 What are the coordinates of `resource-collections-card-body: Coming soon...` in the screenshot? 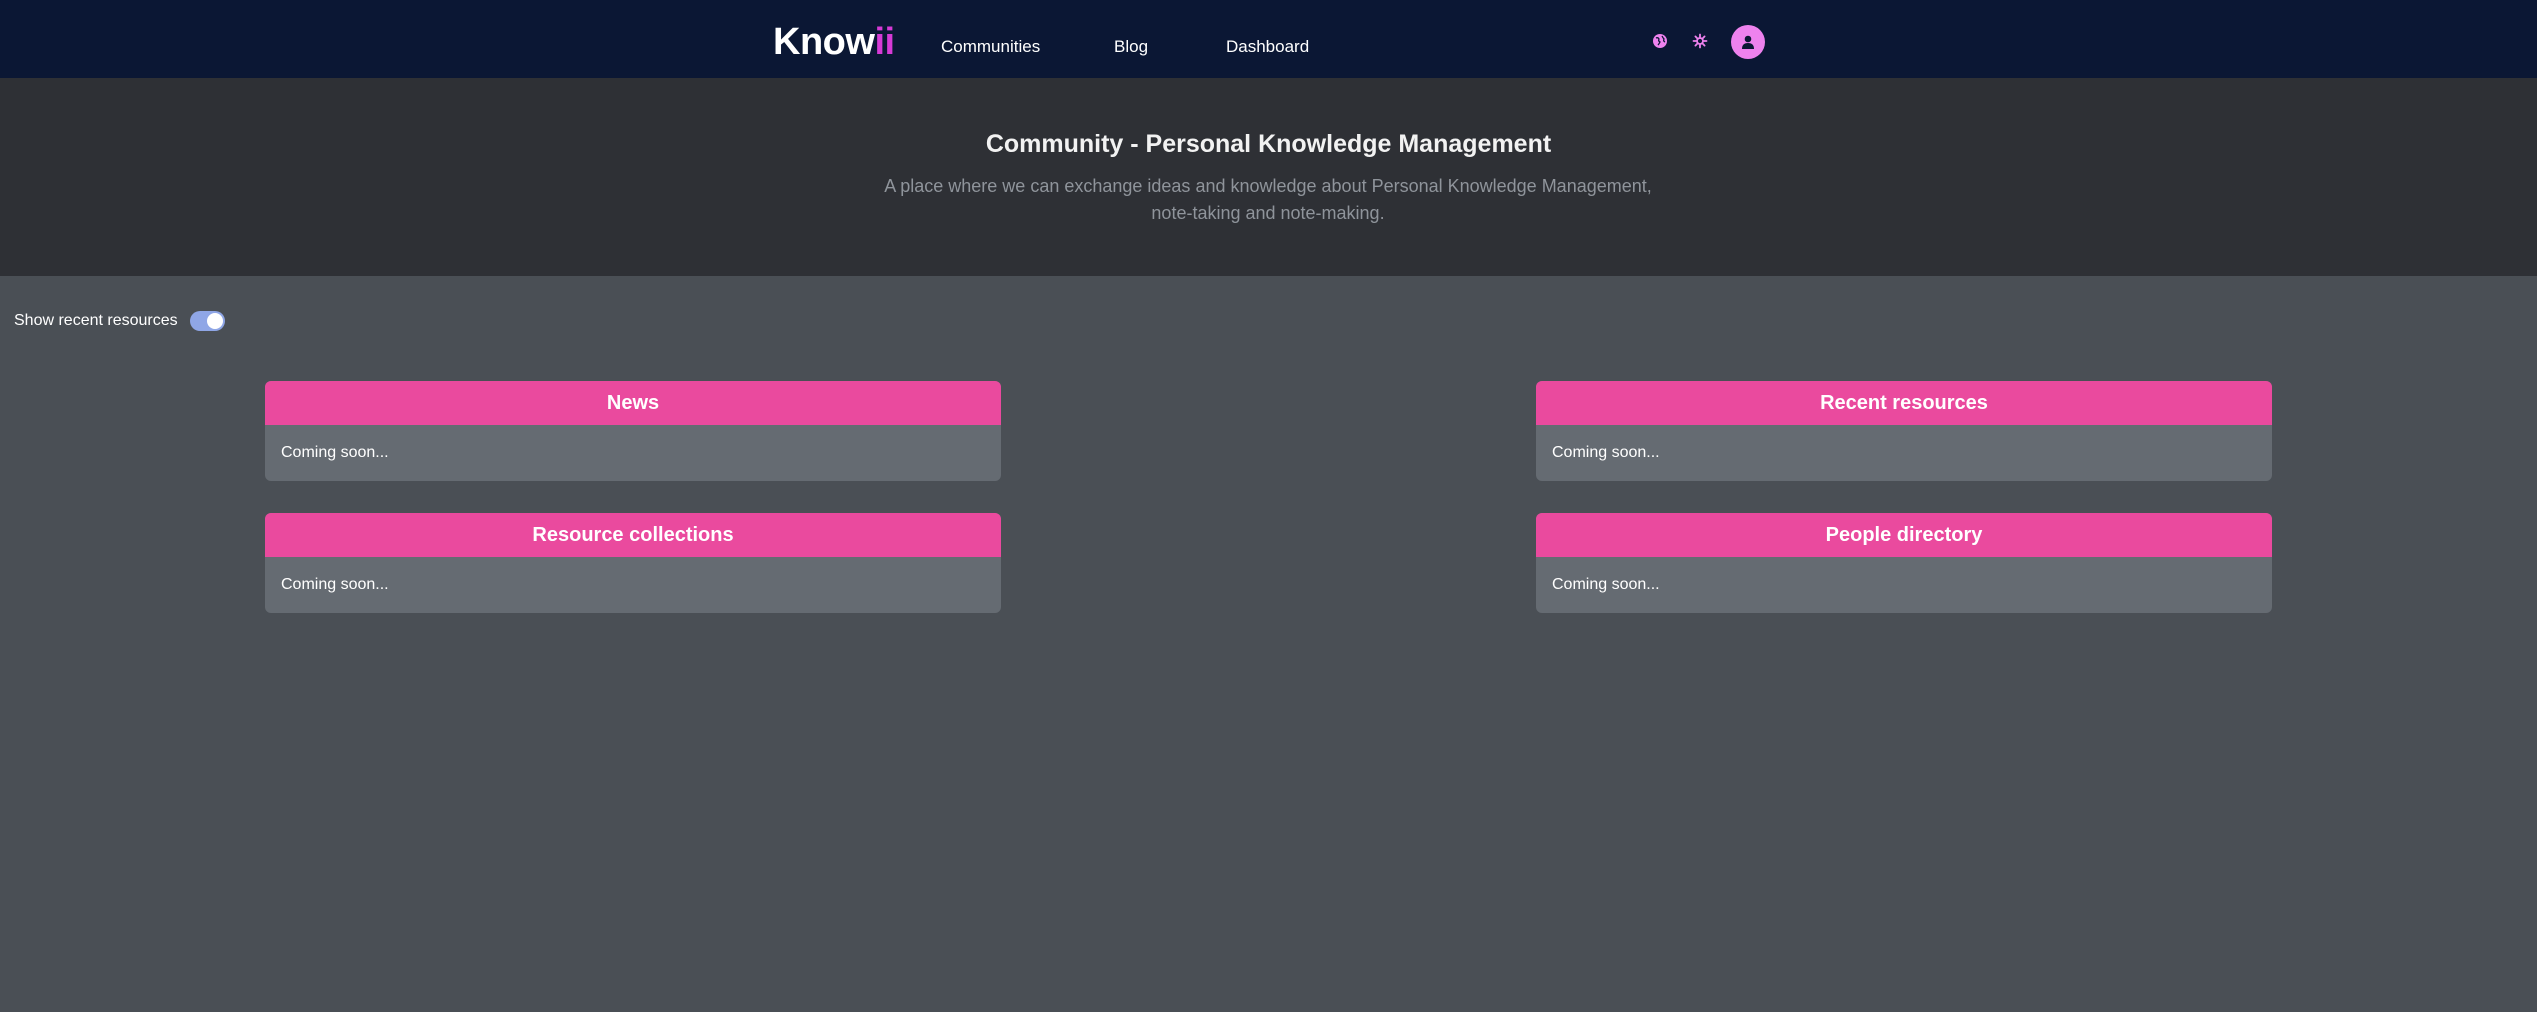 It's located at (335, 584).